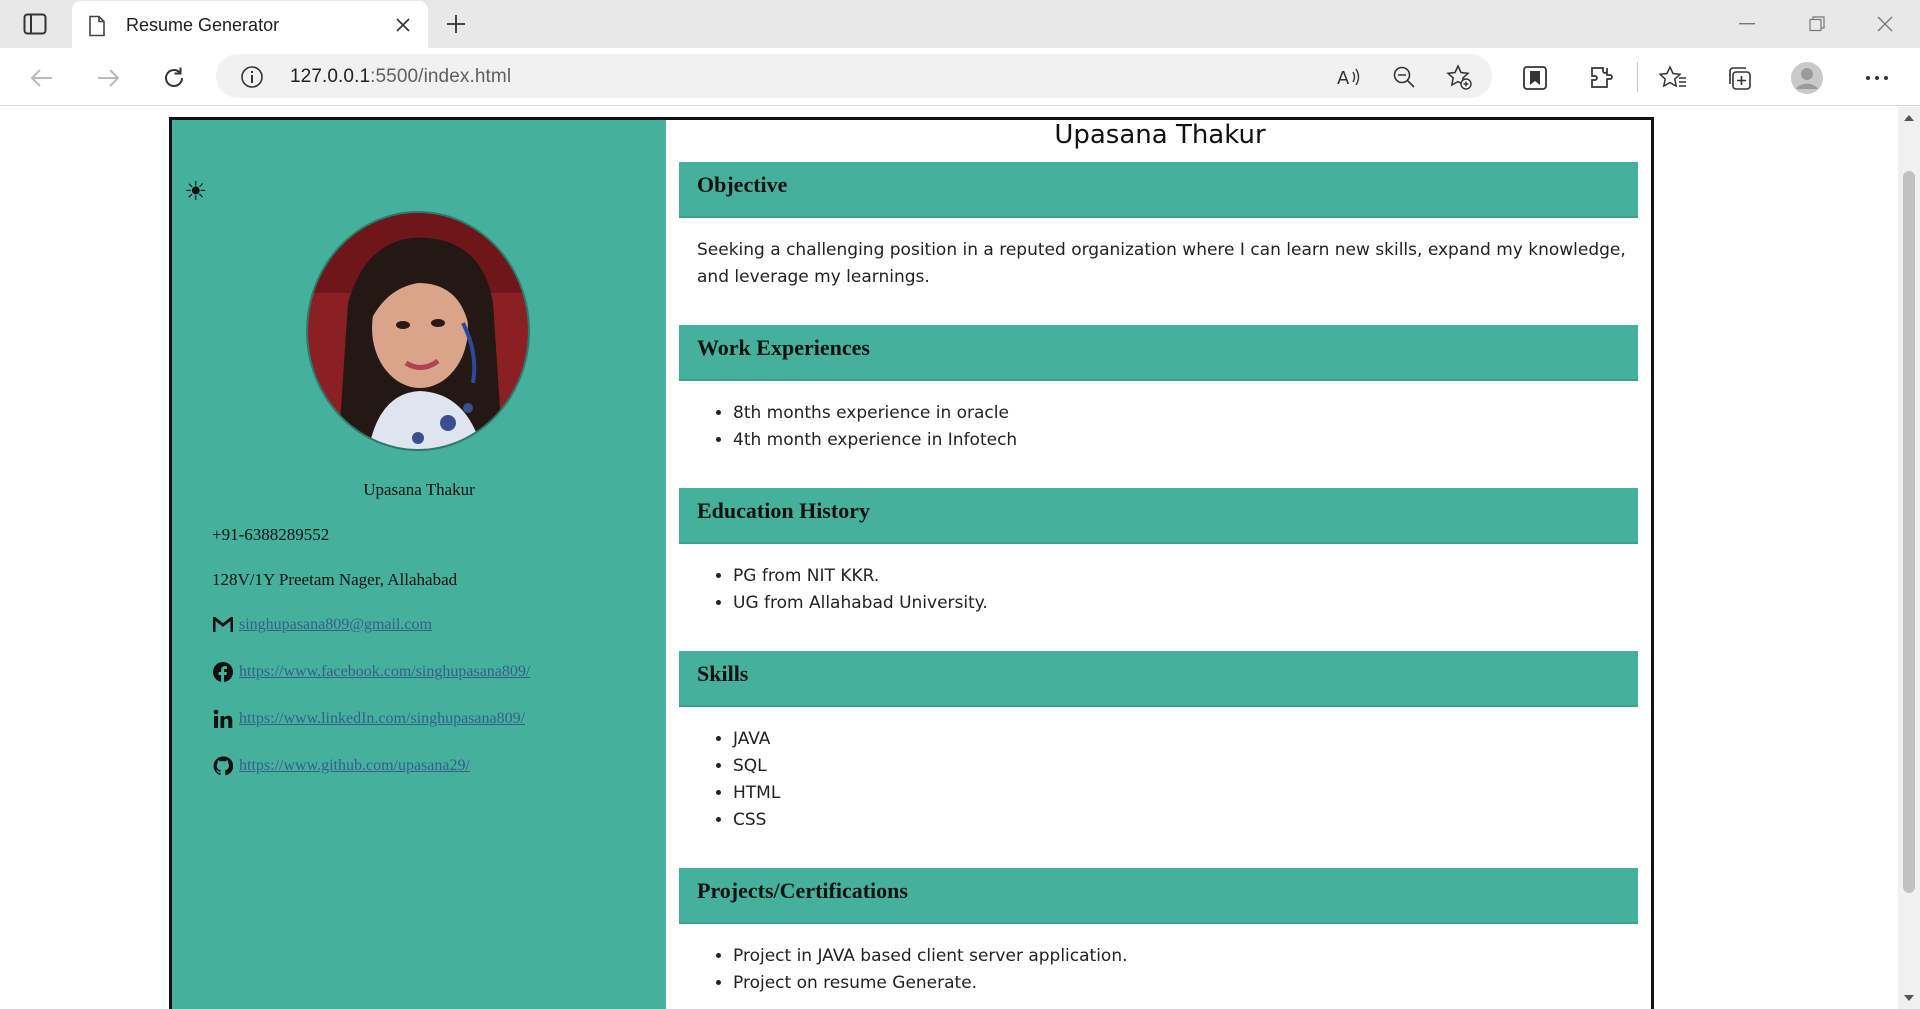  I want to click on sidebar-name: Upasana Thakur, so click(419, 489).